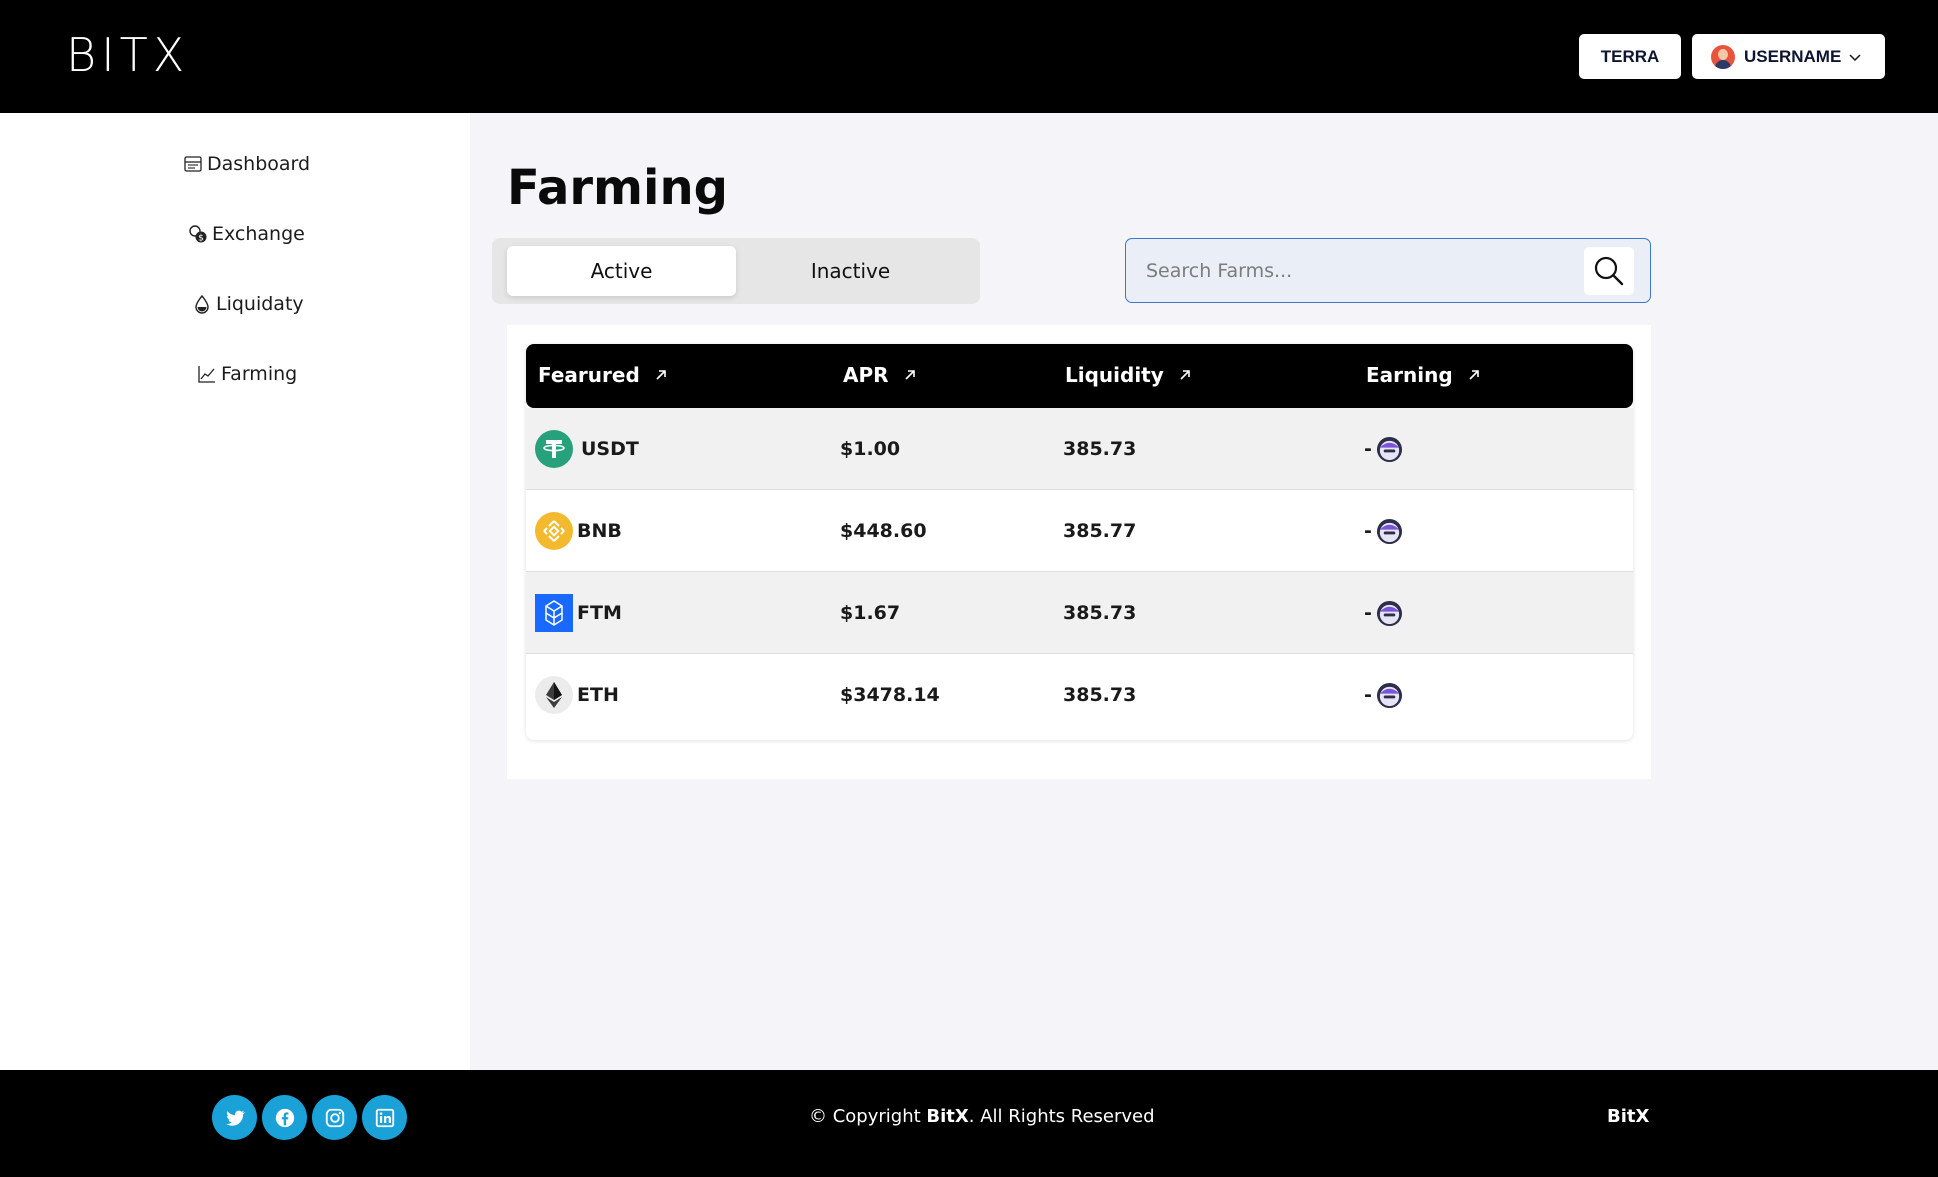 This screenshot has height=1177, width=1938. What do you see at coordinates (206, 374) in the screenshot?
I see `chart-line-icon` at bounding box center [206, 374].